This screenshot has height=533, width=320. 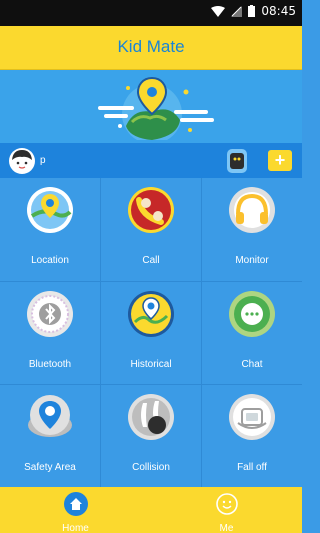 I want to click on status-time: 08:45, so click(x=278, y=11).